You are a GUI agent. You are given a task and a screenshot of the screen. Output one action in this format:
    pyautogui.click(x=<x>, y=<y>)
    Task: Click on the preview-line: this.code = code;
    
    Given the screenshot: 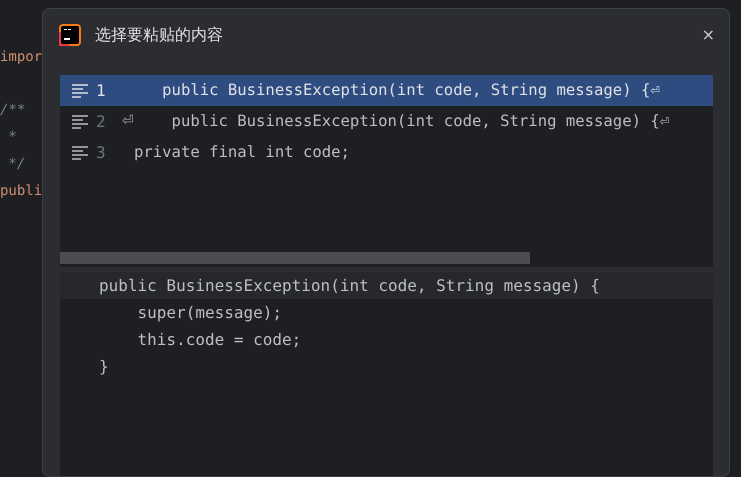 What is the action you would take?
    pyautogui.click(x=219, y=340)
    